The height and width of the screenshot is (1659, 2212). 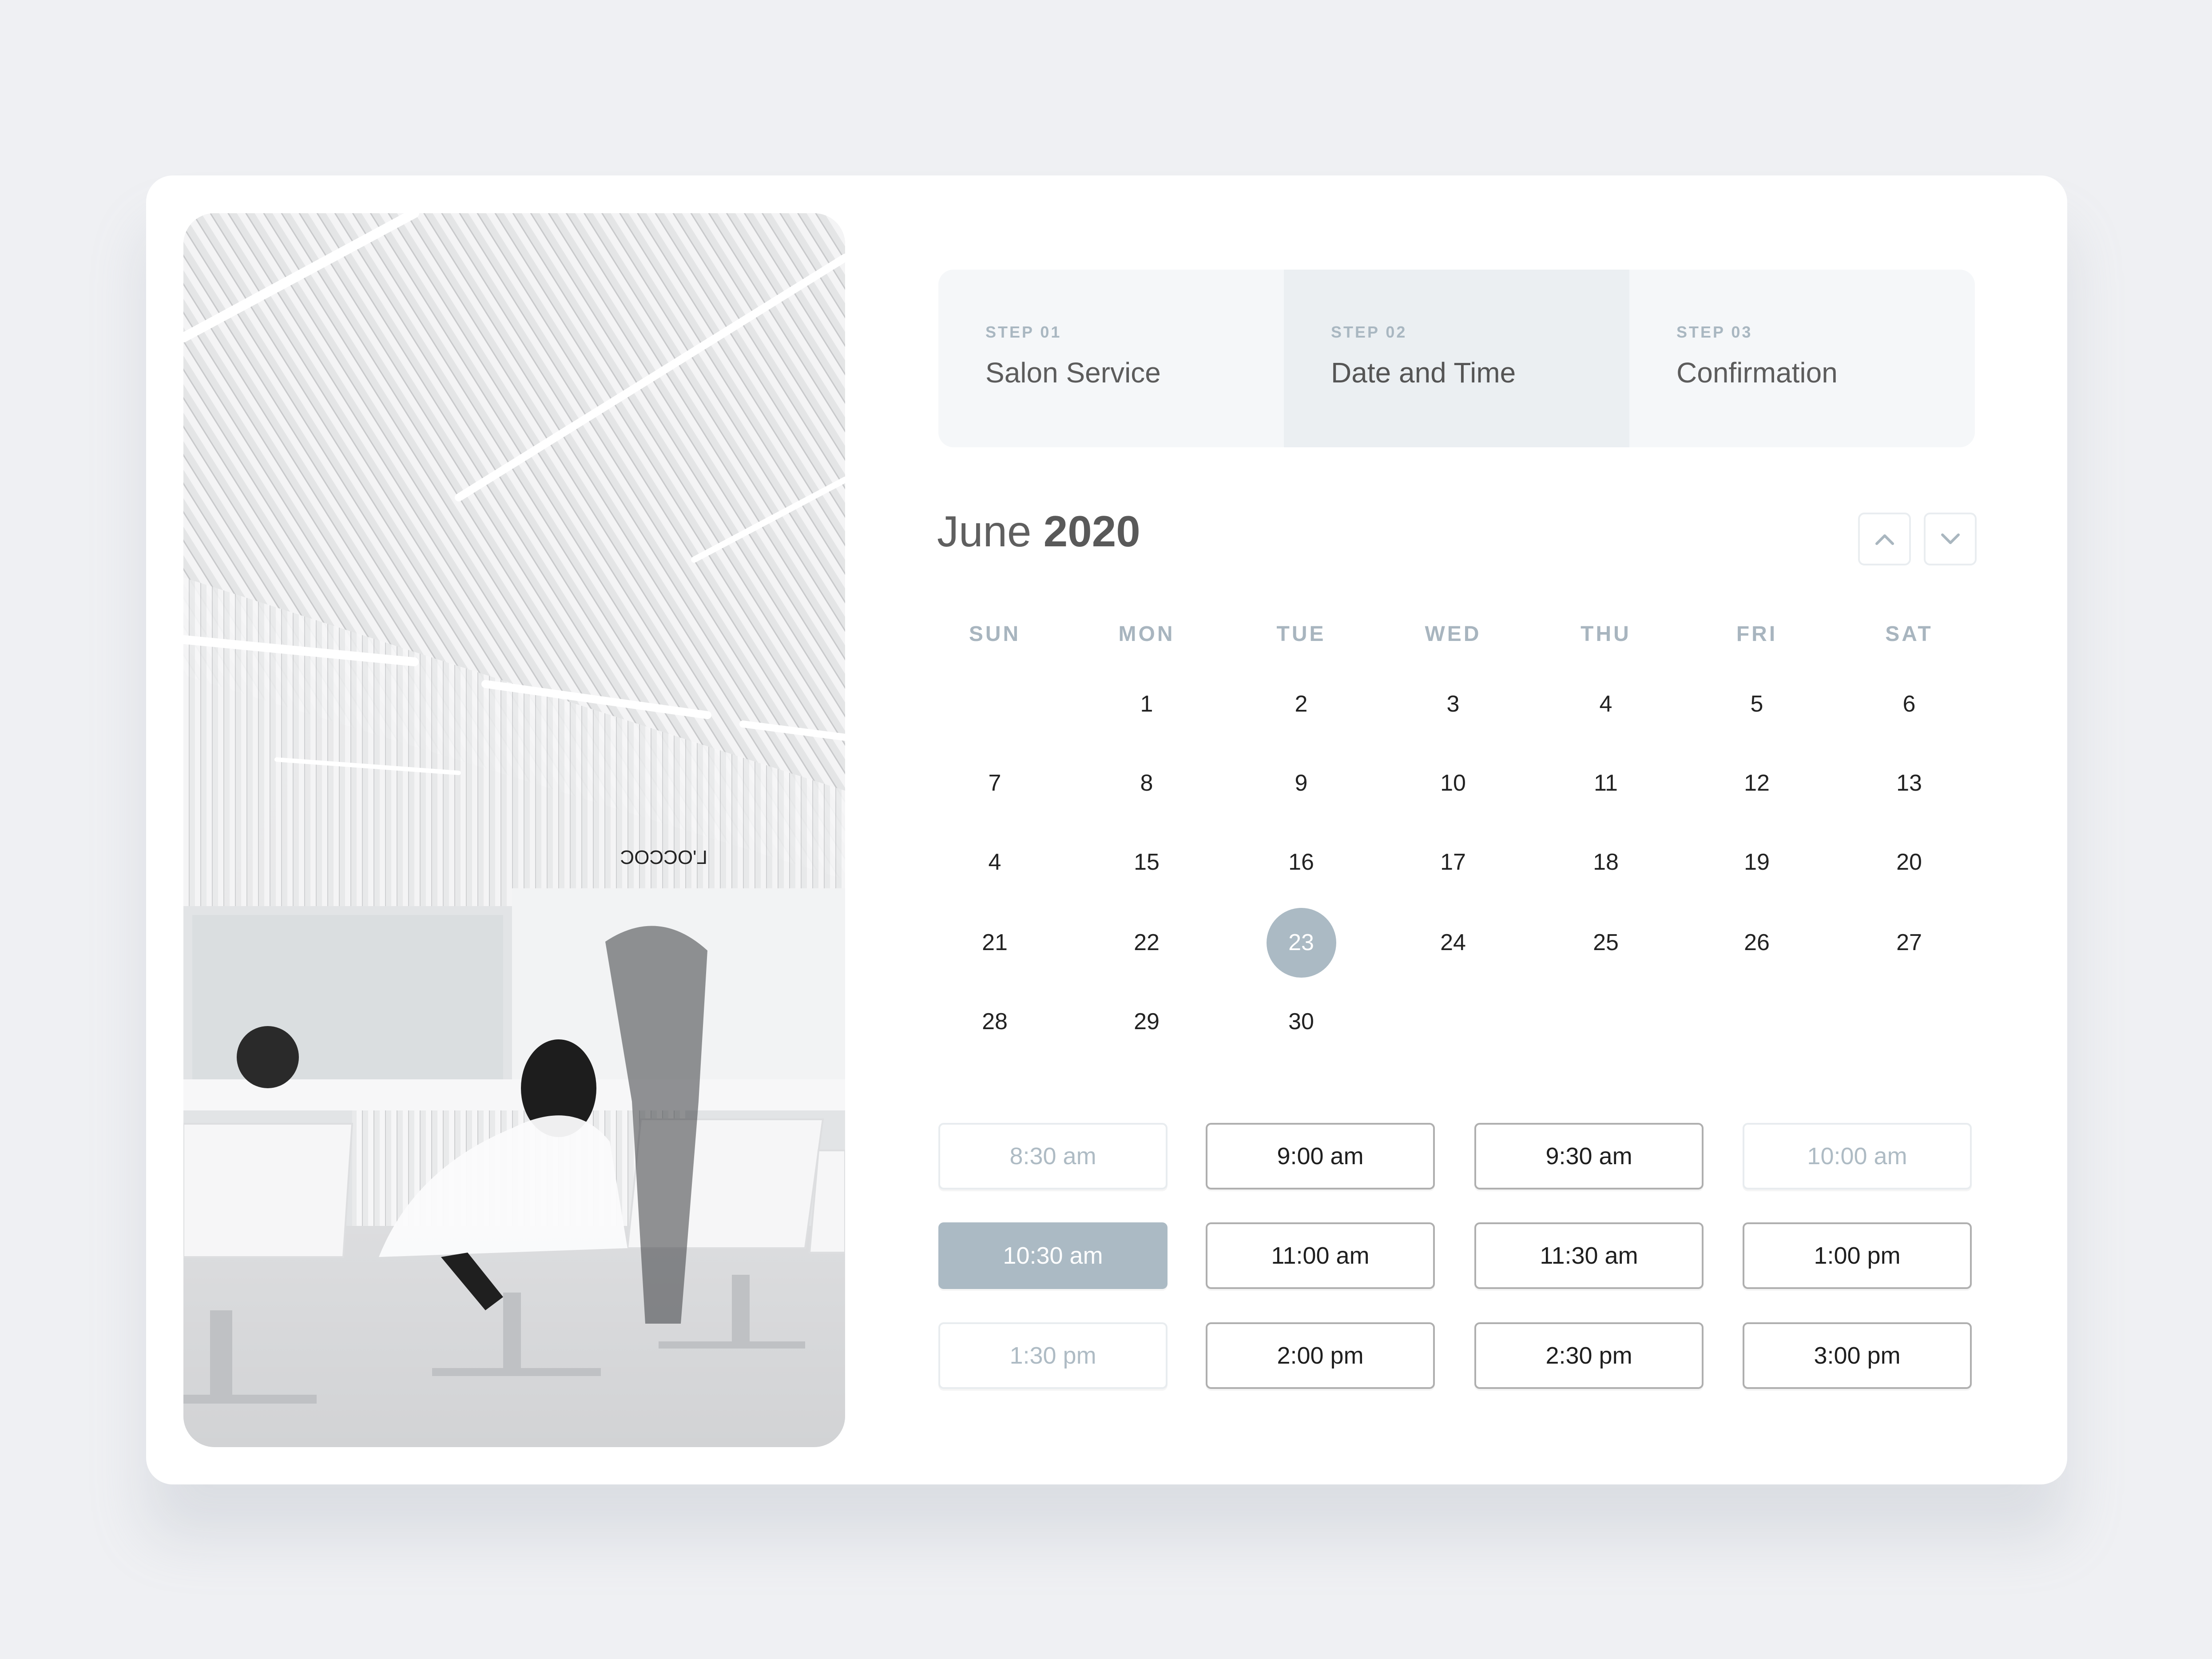 I want to click on step-confirmation: STEP 03 Confirmation, so click(x=1802, y=358).